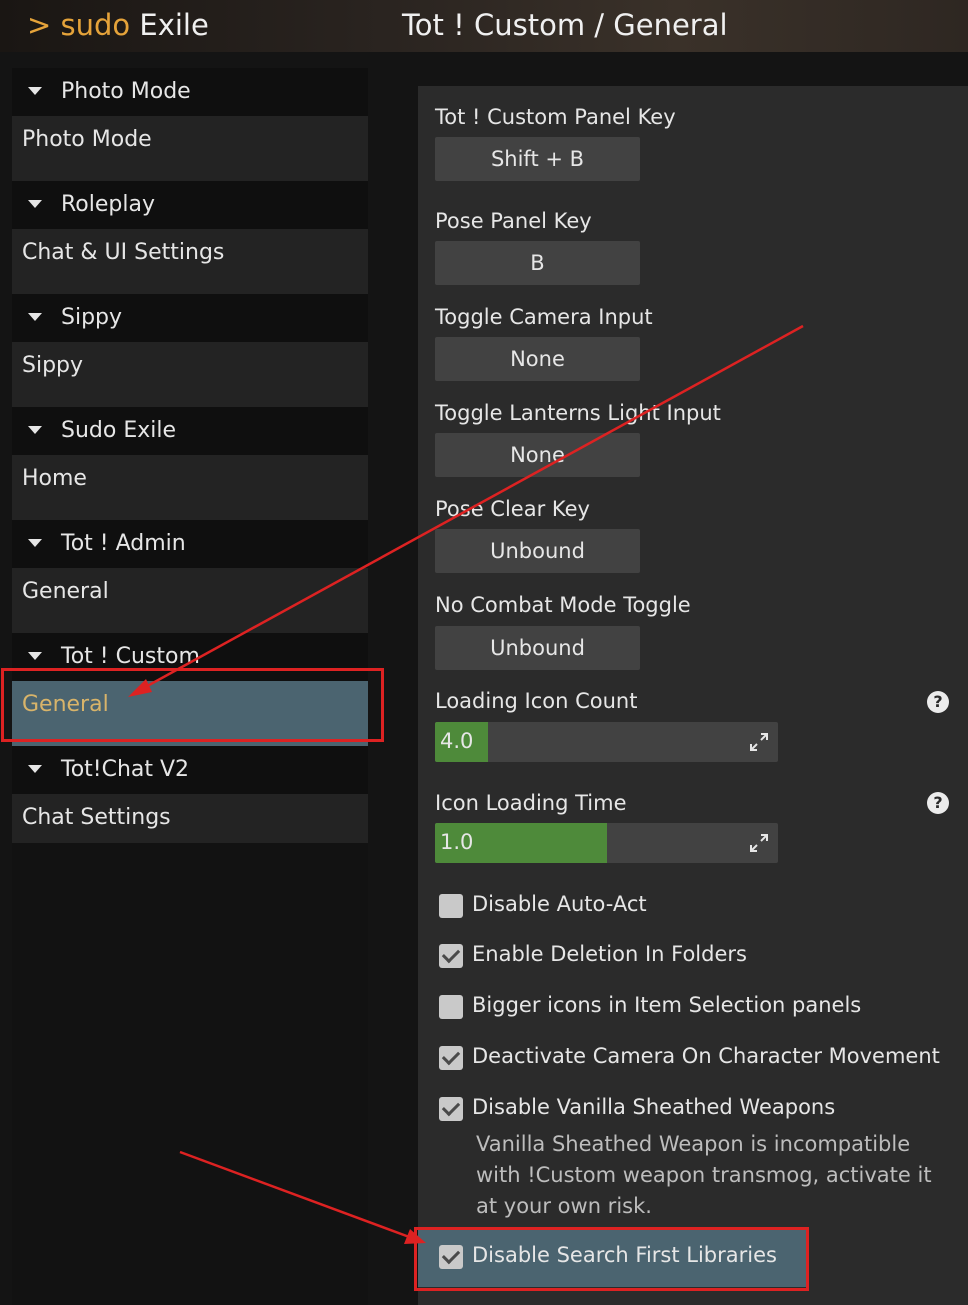 Image resolution: width=968 pixels, height=1305 pixels. Describe the element at coordinates (119, 430) in the screenshot. I see `group-label: Sudo Exile` at that location.